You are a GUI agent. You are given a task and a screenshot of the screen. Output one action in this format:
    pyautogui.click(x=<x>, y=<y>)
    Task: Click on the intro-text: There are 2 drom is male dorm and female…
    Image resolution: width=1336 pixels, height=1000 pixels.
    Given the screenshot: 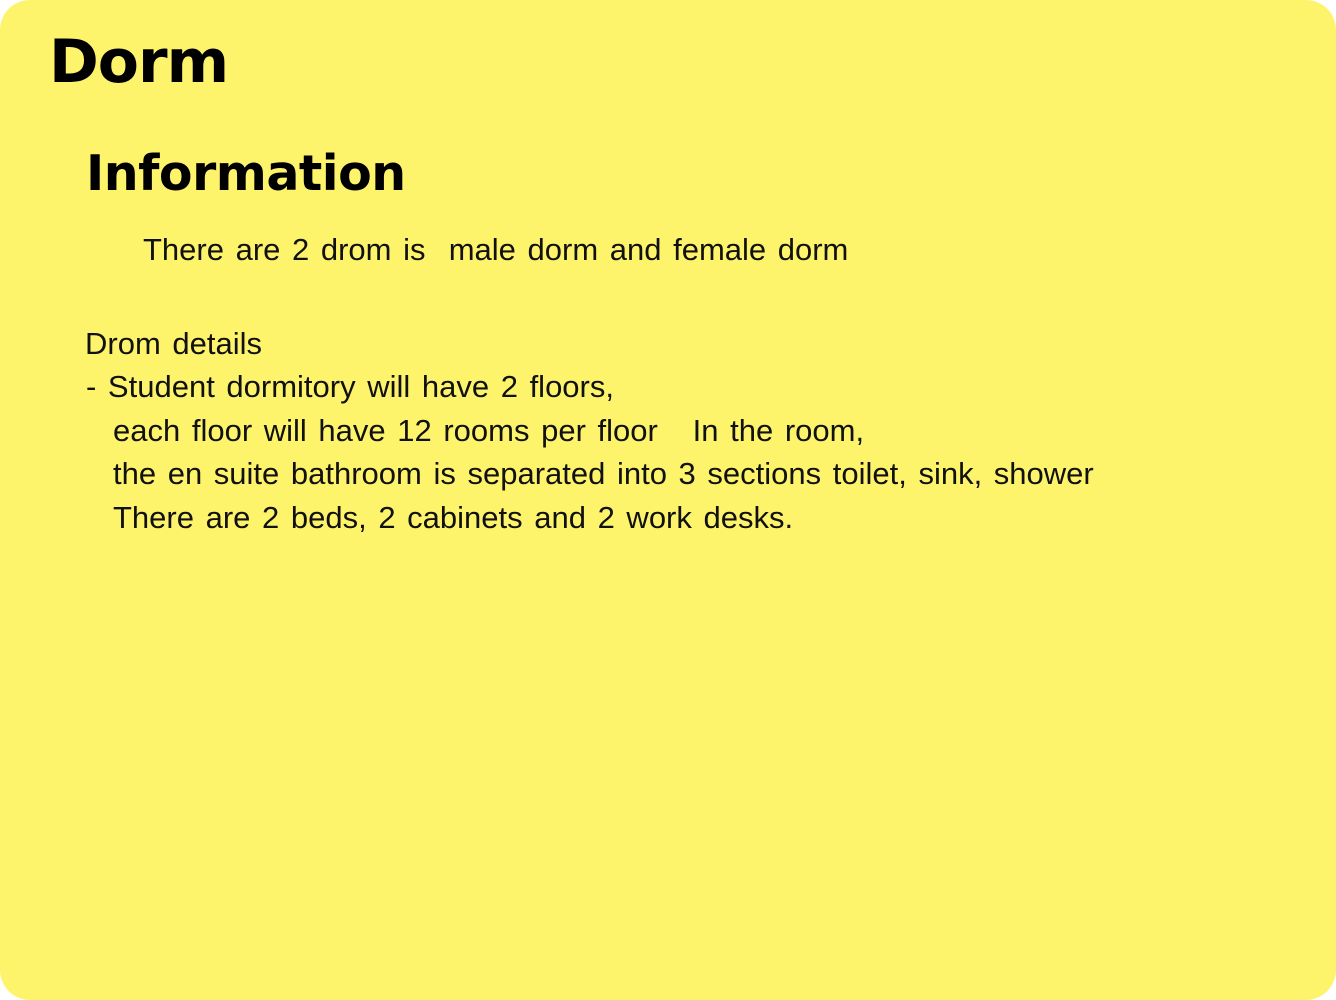 What is the action you would take?
    pyautogui.click(x=496, y=249)
    